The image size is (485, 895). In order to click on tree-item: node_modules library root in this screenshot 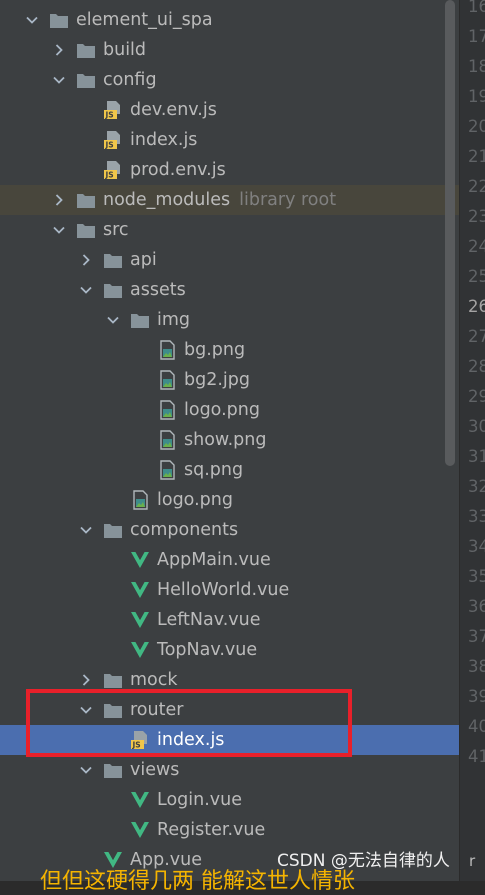, I will do `click(229, 200)`.